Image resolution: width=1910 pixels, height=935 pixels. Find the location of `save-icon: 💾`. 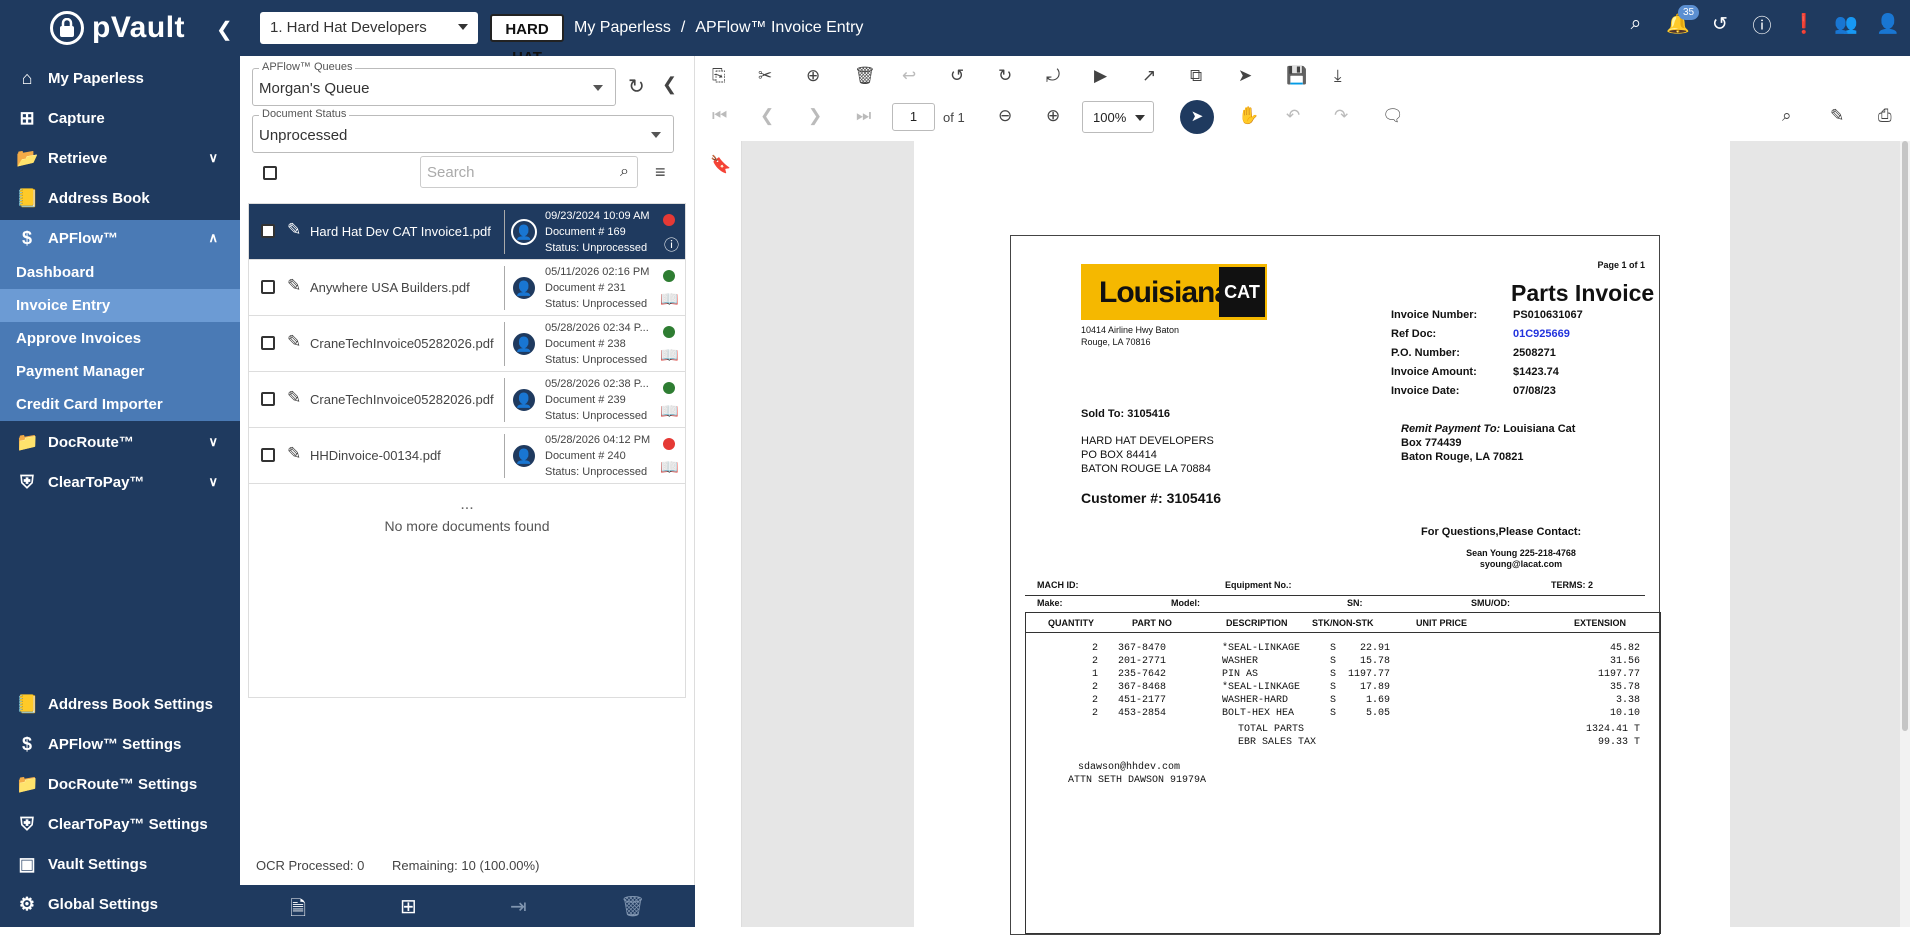

save-icon: 💾 is located at coordinates (1296, 76).